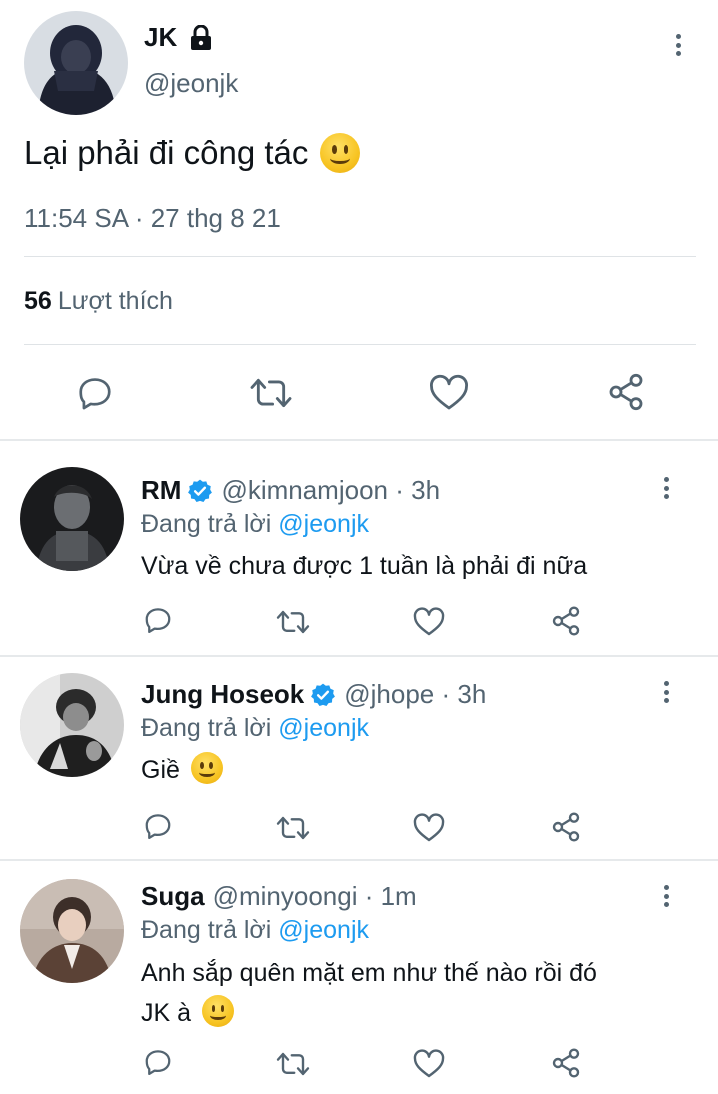 This screenshot has width=718, height=1094. What do you see at coordinates (115, 301) in the screenshot?
I see `likes-label: Lượt thích` at bounding box center [115, 301].